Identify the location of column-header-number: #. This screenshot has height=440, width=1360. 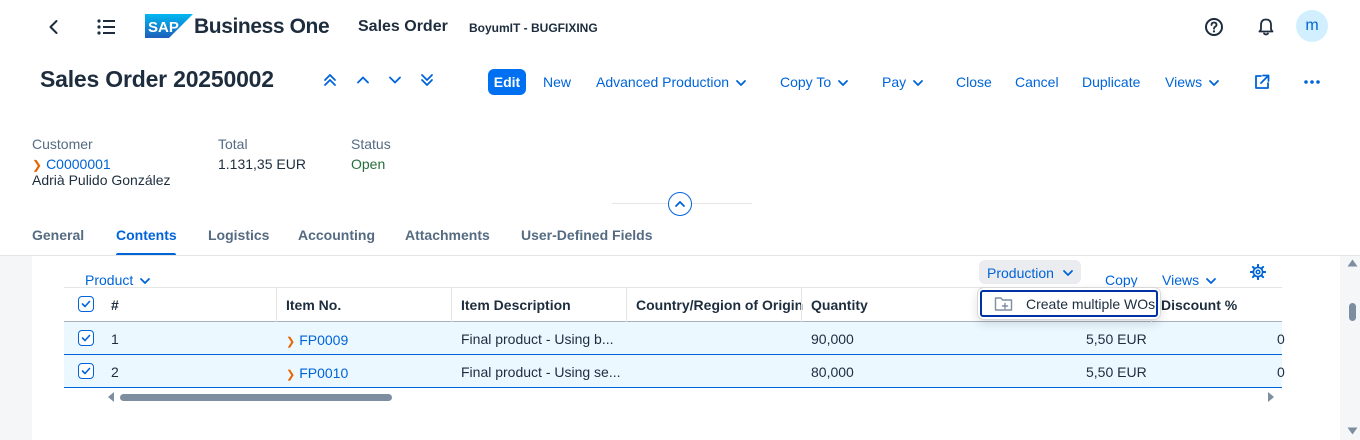
(115, 305).